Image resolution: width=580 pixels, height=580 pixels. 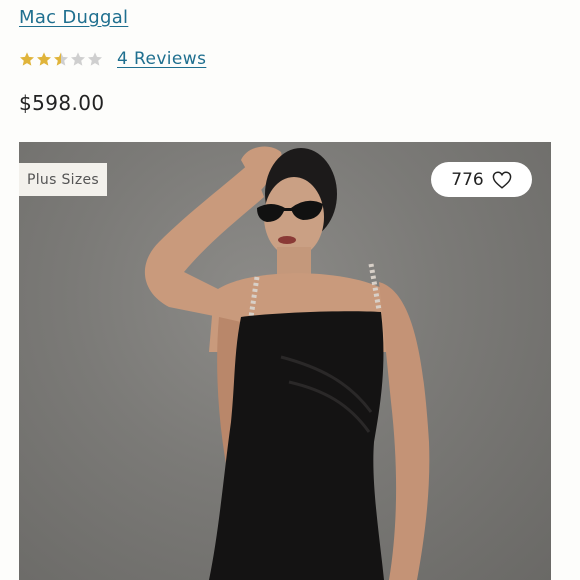 What do you see at coordinates (112, 59) in the screenshot?
I see `rating-row: 4 Reviews` at bounding box center [112, 59].